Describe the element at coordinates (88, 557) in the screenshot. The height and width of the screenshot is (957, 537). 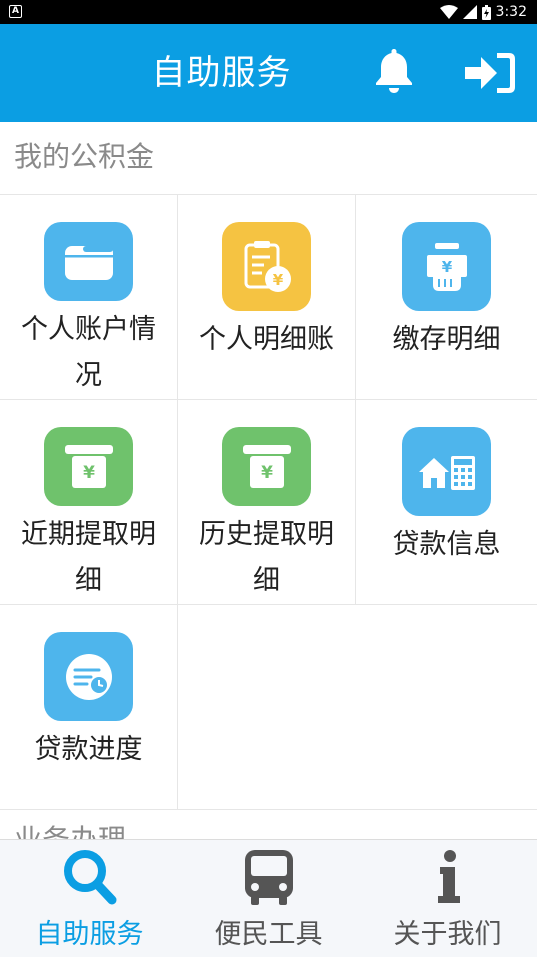
I see `grid-item-label: 近期提取明细` at that location.